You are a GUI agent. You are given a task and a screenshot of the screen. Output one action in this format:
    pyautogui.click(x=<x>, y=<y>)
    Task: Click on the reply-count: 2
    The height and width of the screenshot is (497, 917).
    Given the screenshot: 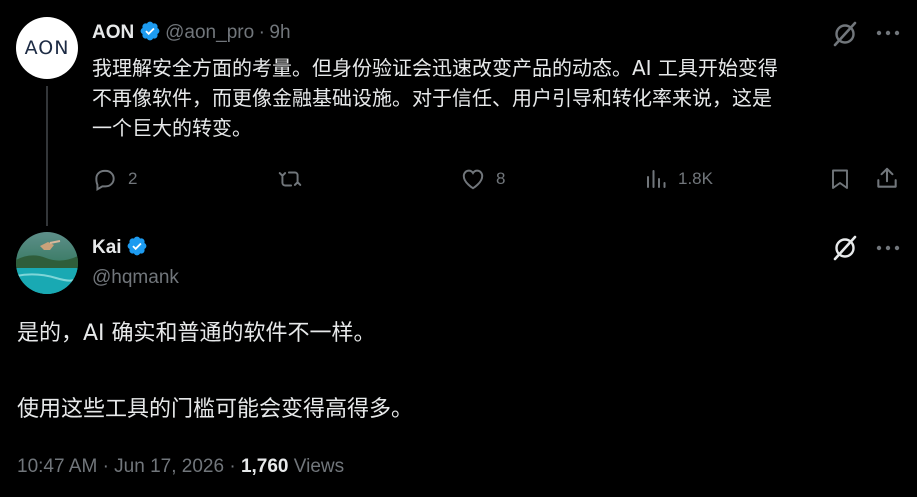 What is the action you would take?
    pyautogui.click(x=133, y=178)
    